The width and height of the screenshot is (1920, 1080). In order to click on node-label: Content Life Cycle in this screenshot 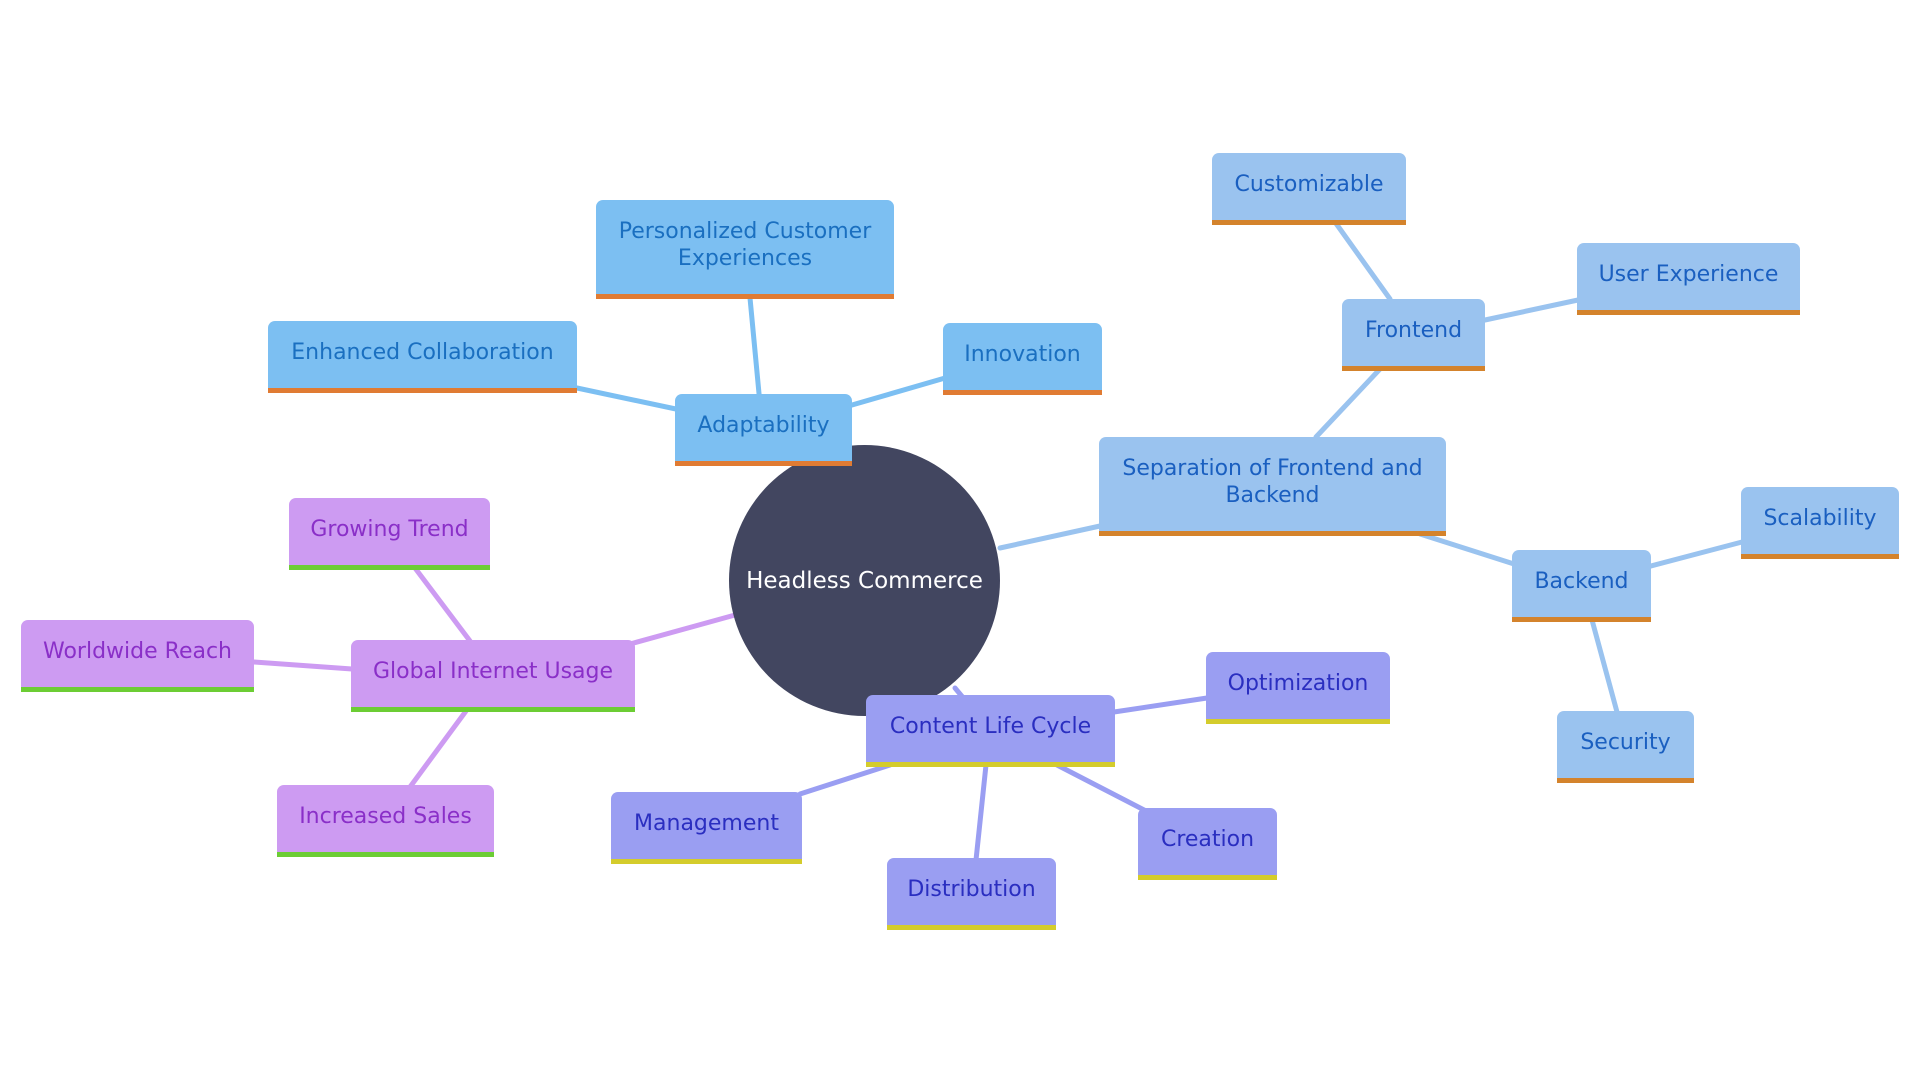, I will do `click(990, 726)`.